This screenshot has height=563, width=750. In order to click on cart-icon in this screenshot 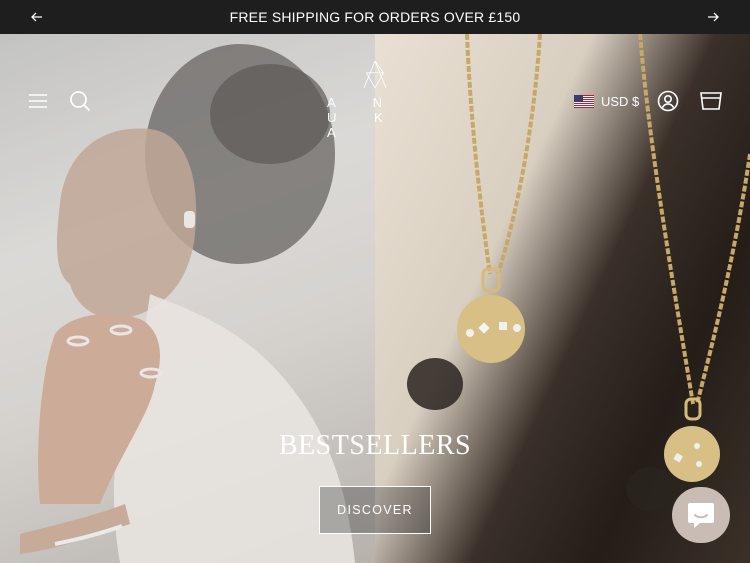, I will do `click(711, 101)`.